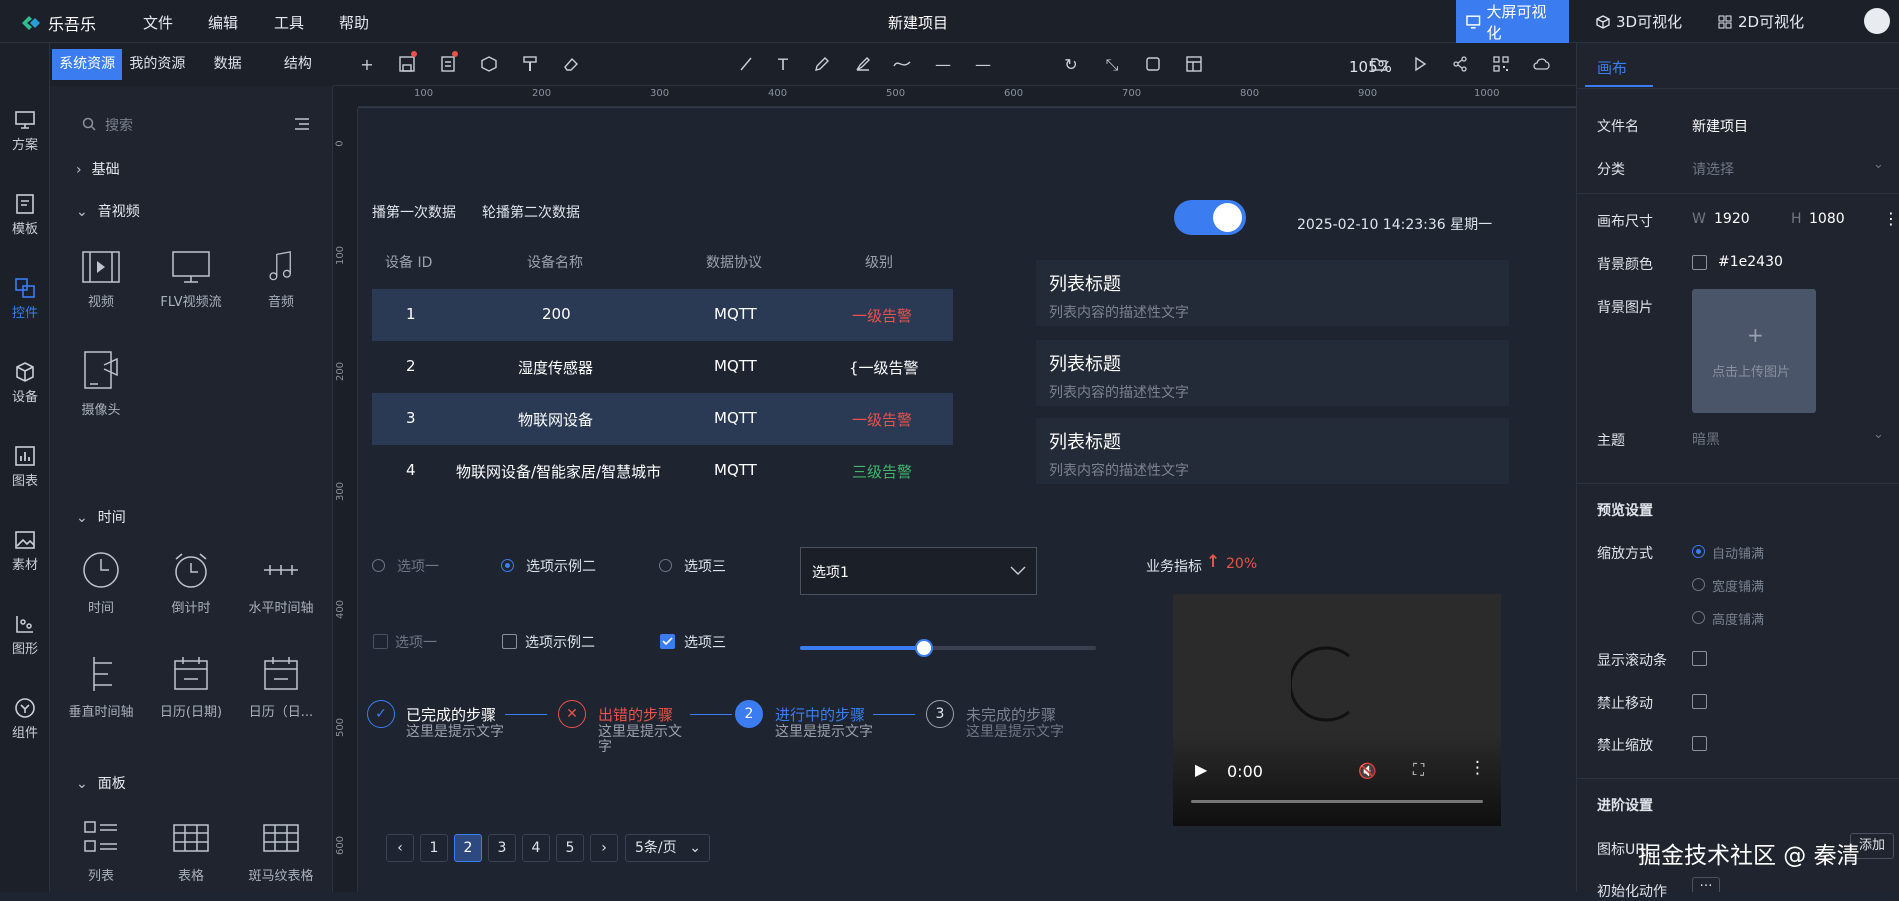 The height and width of the screenshot is (901, 1899). Describe the element at coordinates (101, 583) in the screenshot. I see `comp-time: 时间` at that location.